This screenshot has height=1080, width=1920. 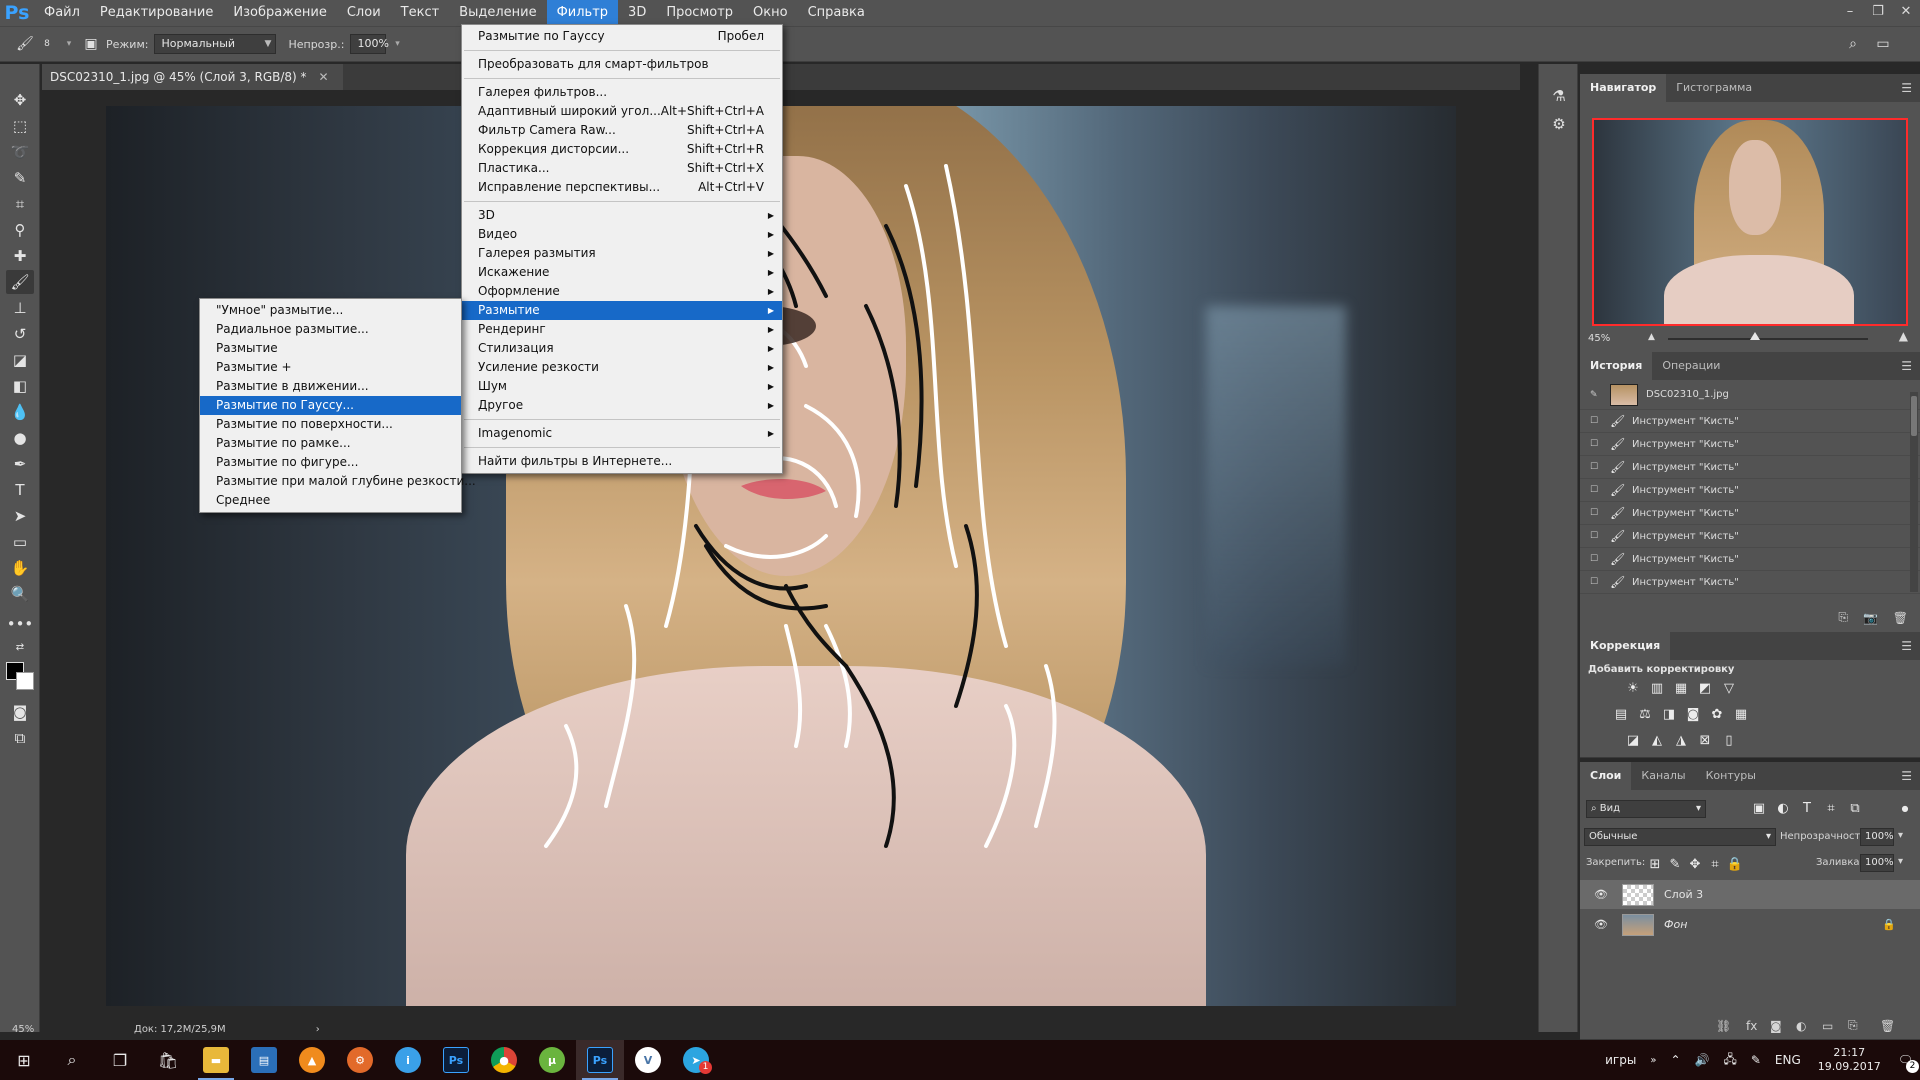 What do you see at coordinates (1620, 1060) in the screenshot?
I see `tray-label: игры` at bounding box center [1620, 1060].